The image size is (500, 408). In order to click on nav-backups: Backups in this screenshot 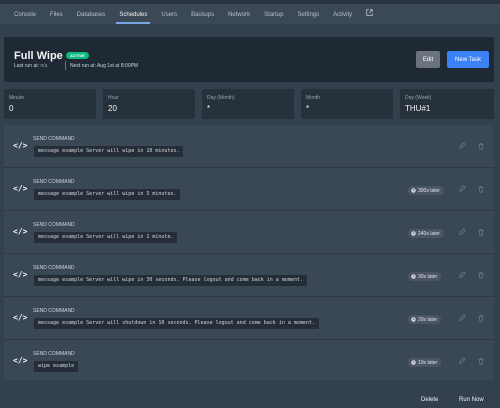, I will do `click(202, 18)`.